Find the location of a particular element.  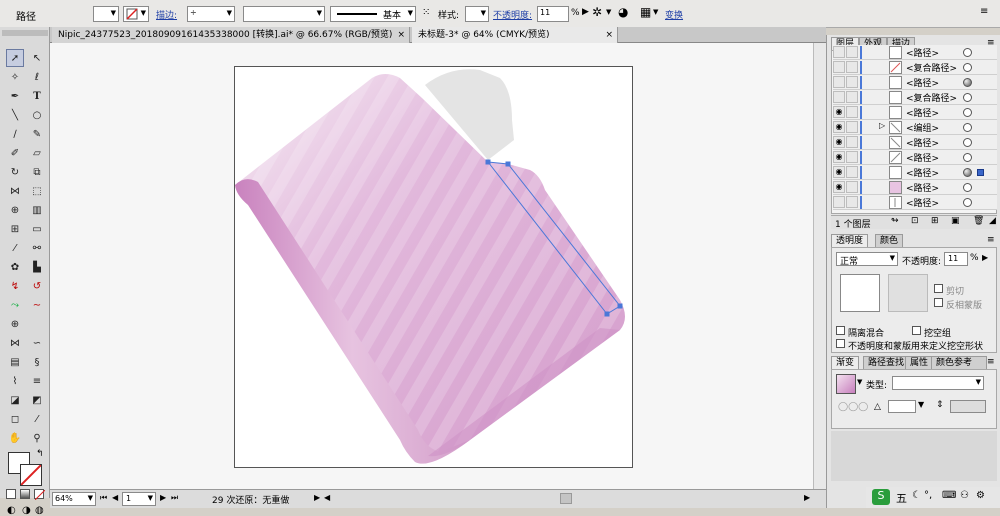

status-menu-arrow-icon: ▶ is located at coordinates (317, 497).